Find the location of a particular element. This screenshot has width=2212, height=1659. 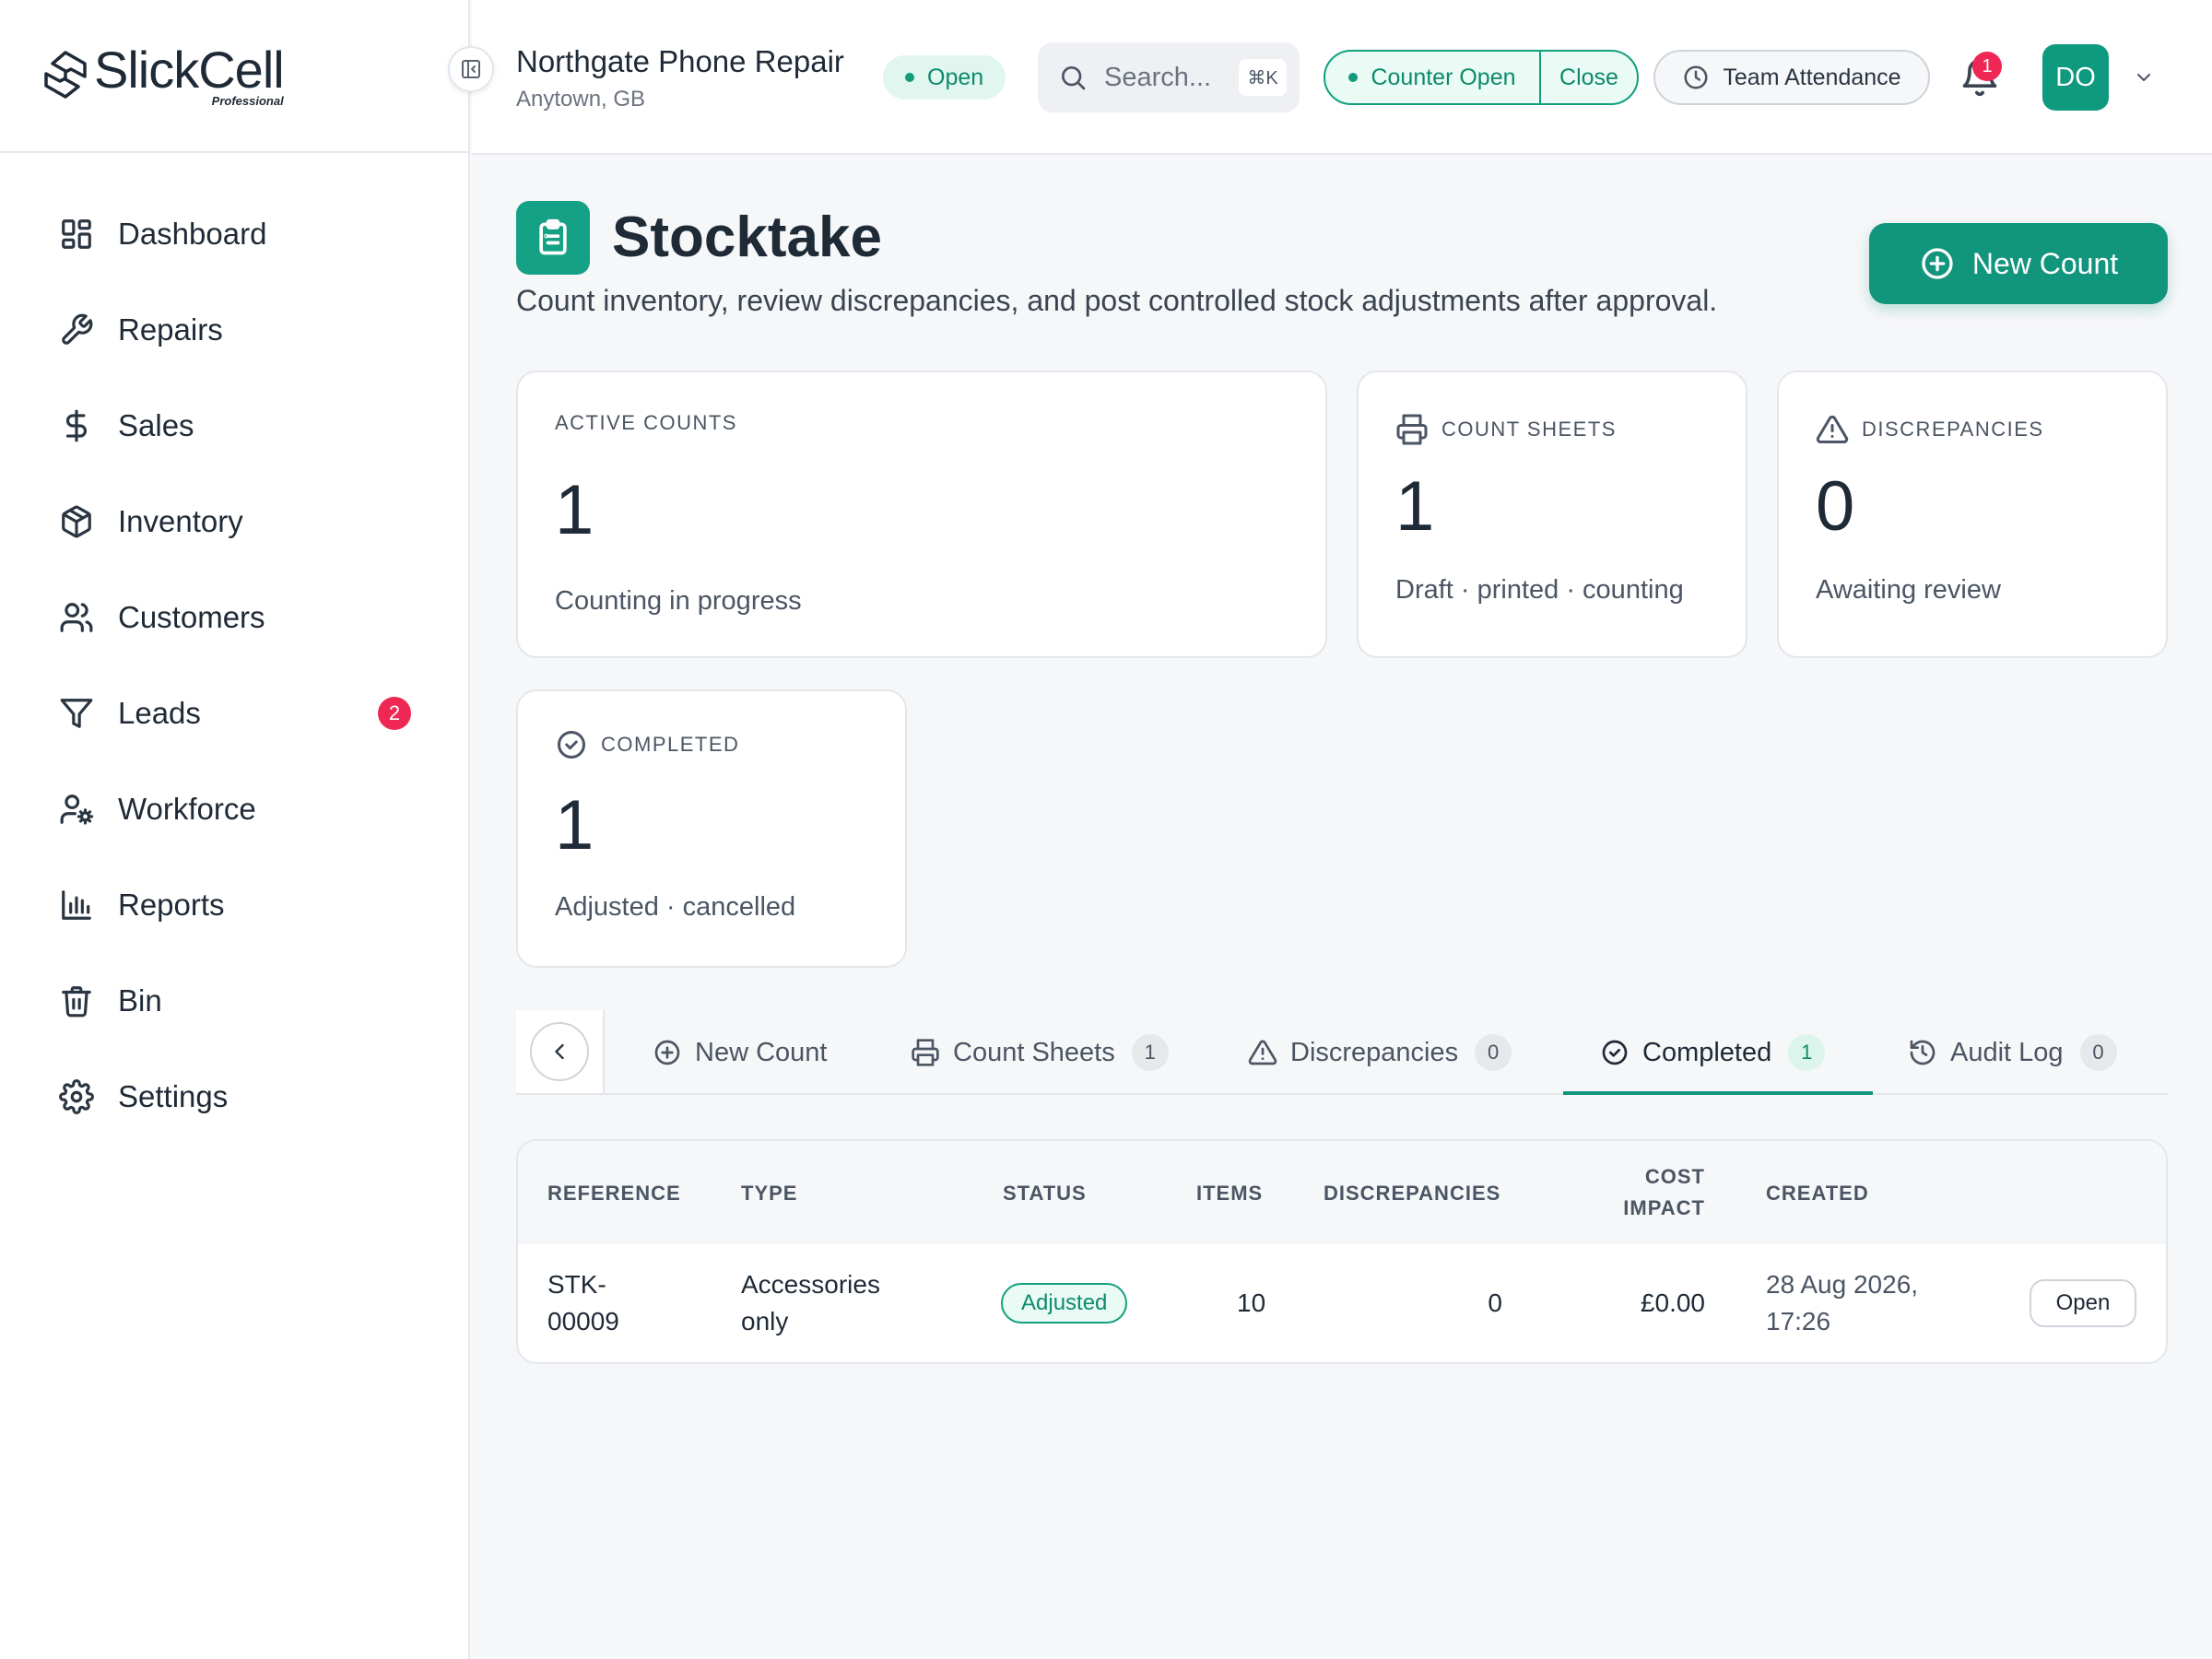

status-dot-icon is located at coordinates (1353, 77).